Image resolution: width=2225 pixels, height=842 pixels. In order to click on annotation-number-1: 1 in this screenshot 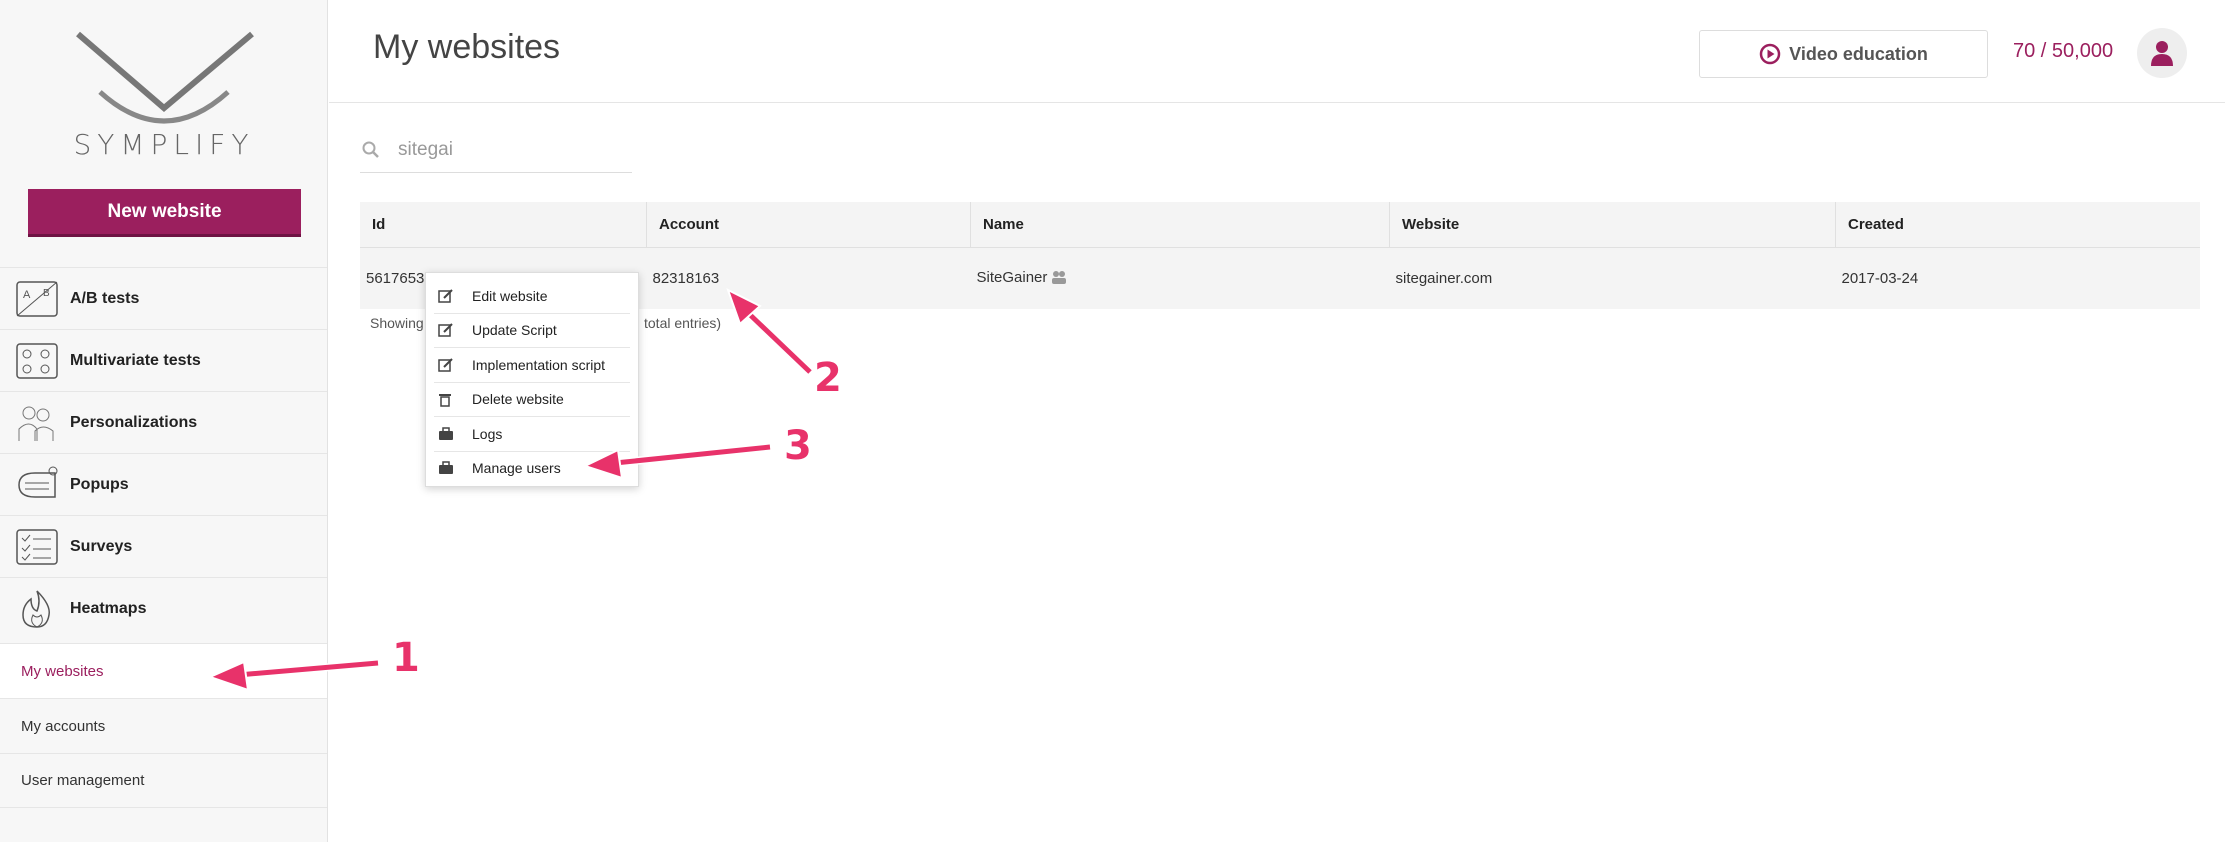, I will do `click(406, 658)`.